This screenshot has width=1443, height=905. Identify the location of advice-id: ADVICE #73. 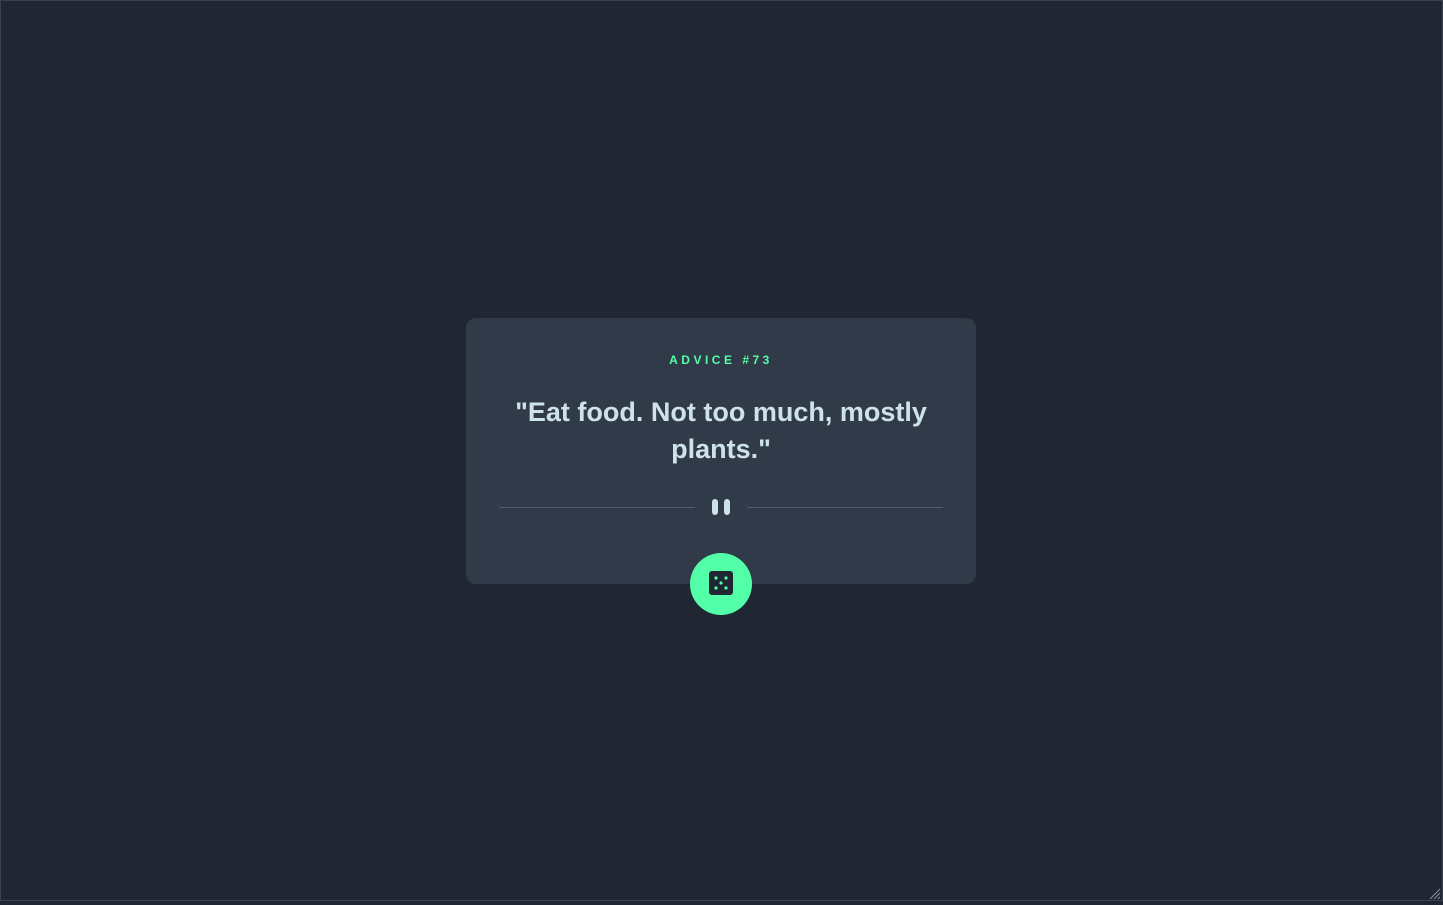
(721, 360).